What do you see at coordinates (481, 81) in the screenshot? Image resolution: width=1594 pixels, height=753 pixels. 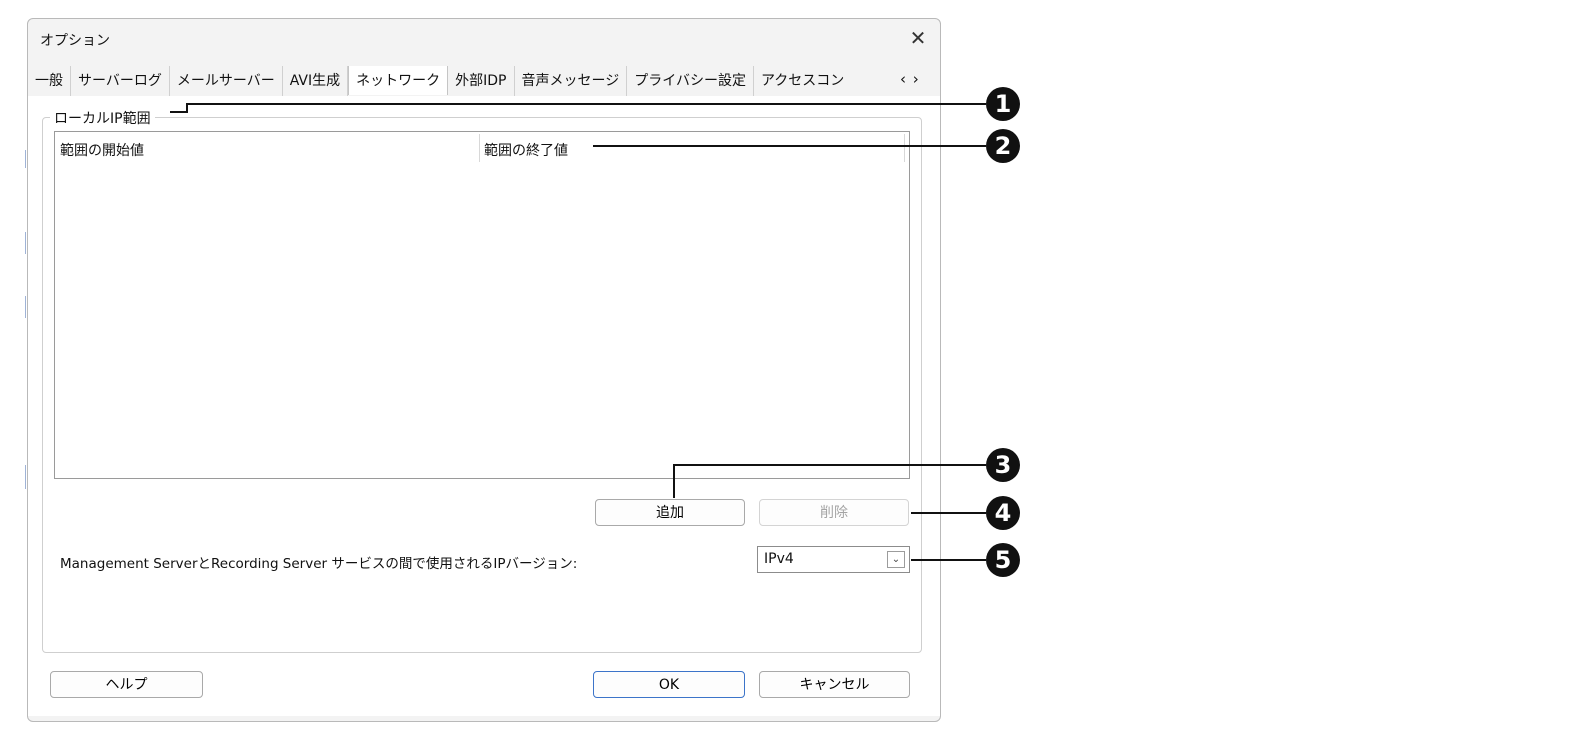 I see `tab-external-idp: 外部IDP` at bounding box center [481, 81].